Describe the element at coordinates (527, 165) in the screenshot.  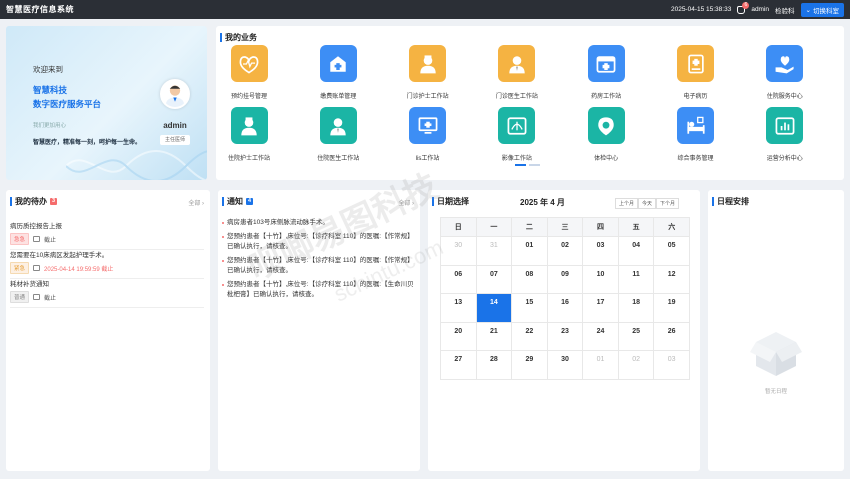
I see `carousel-pager` at that location.